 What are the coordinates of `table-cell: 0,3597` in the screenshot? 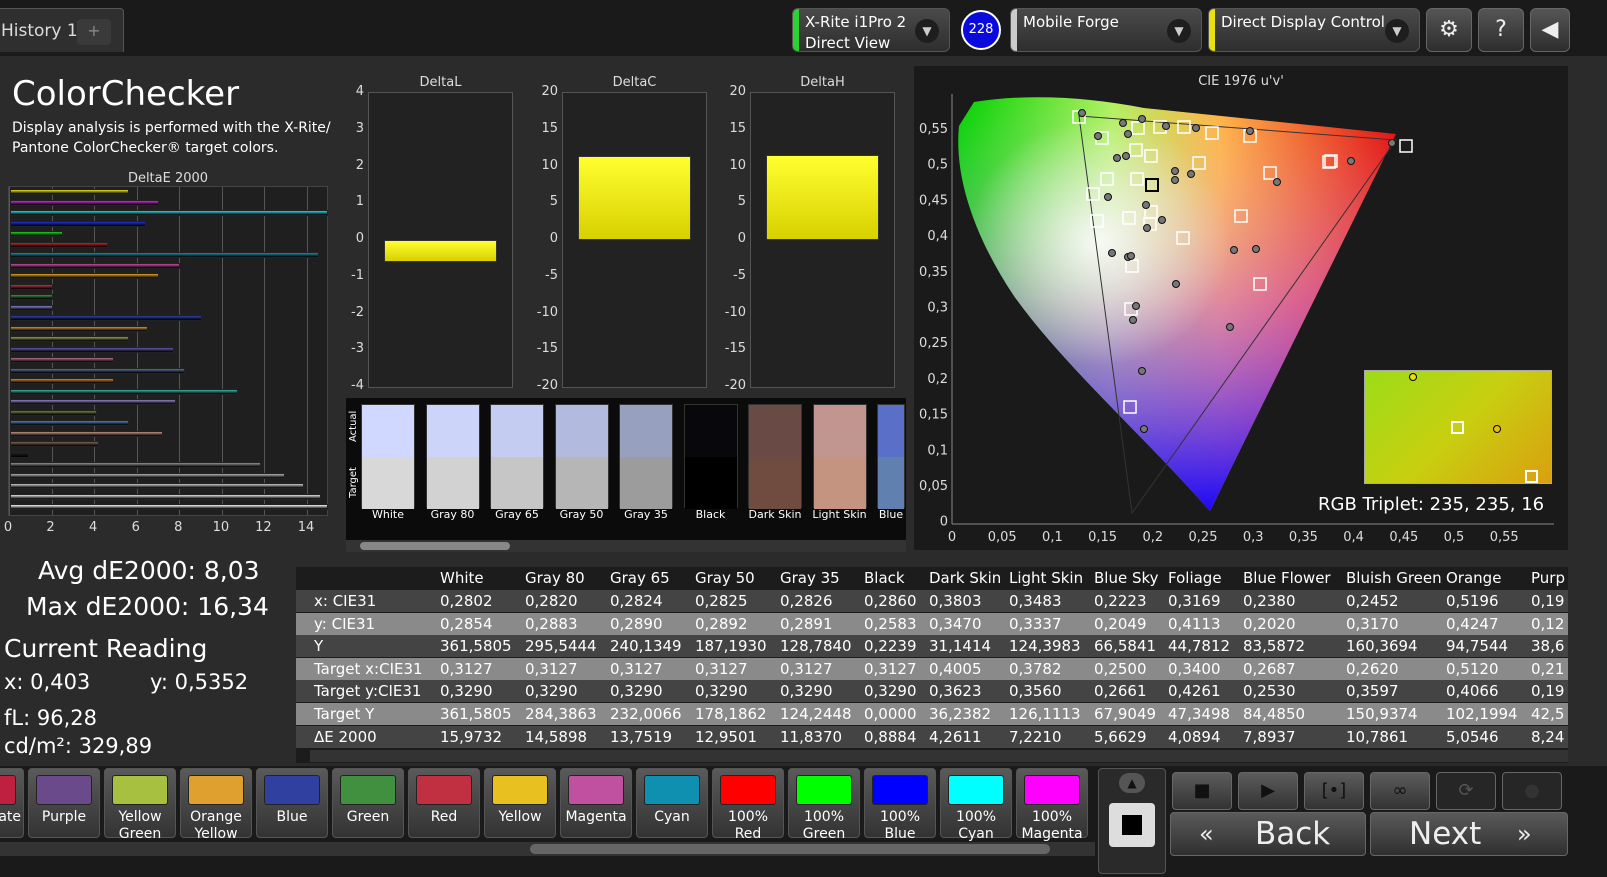 It's located at (1372, 691).